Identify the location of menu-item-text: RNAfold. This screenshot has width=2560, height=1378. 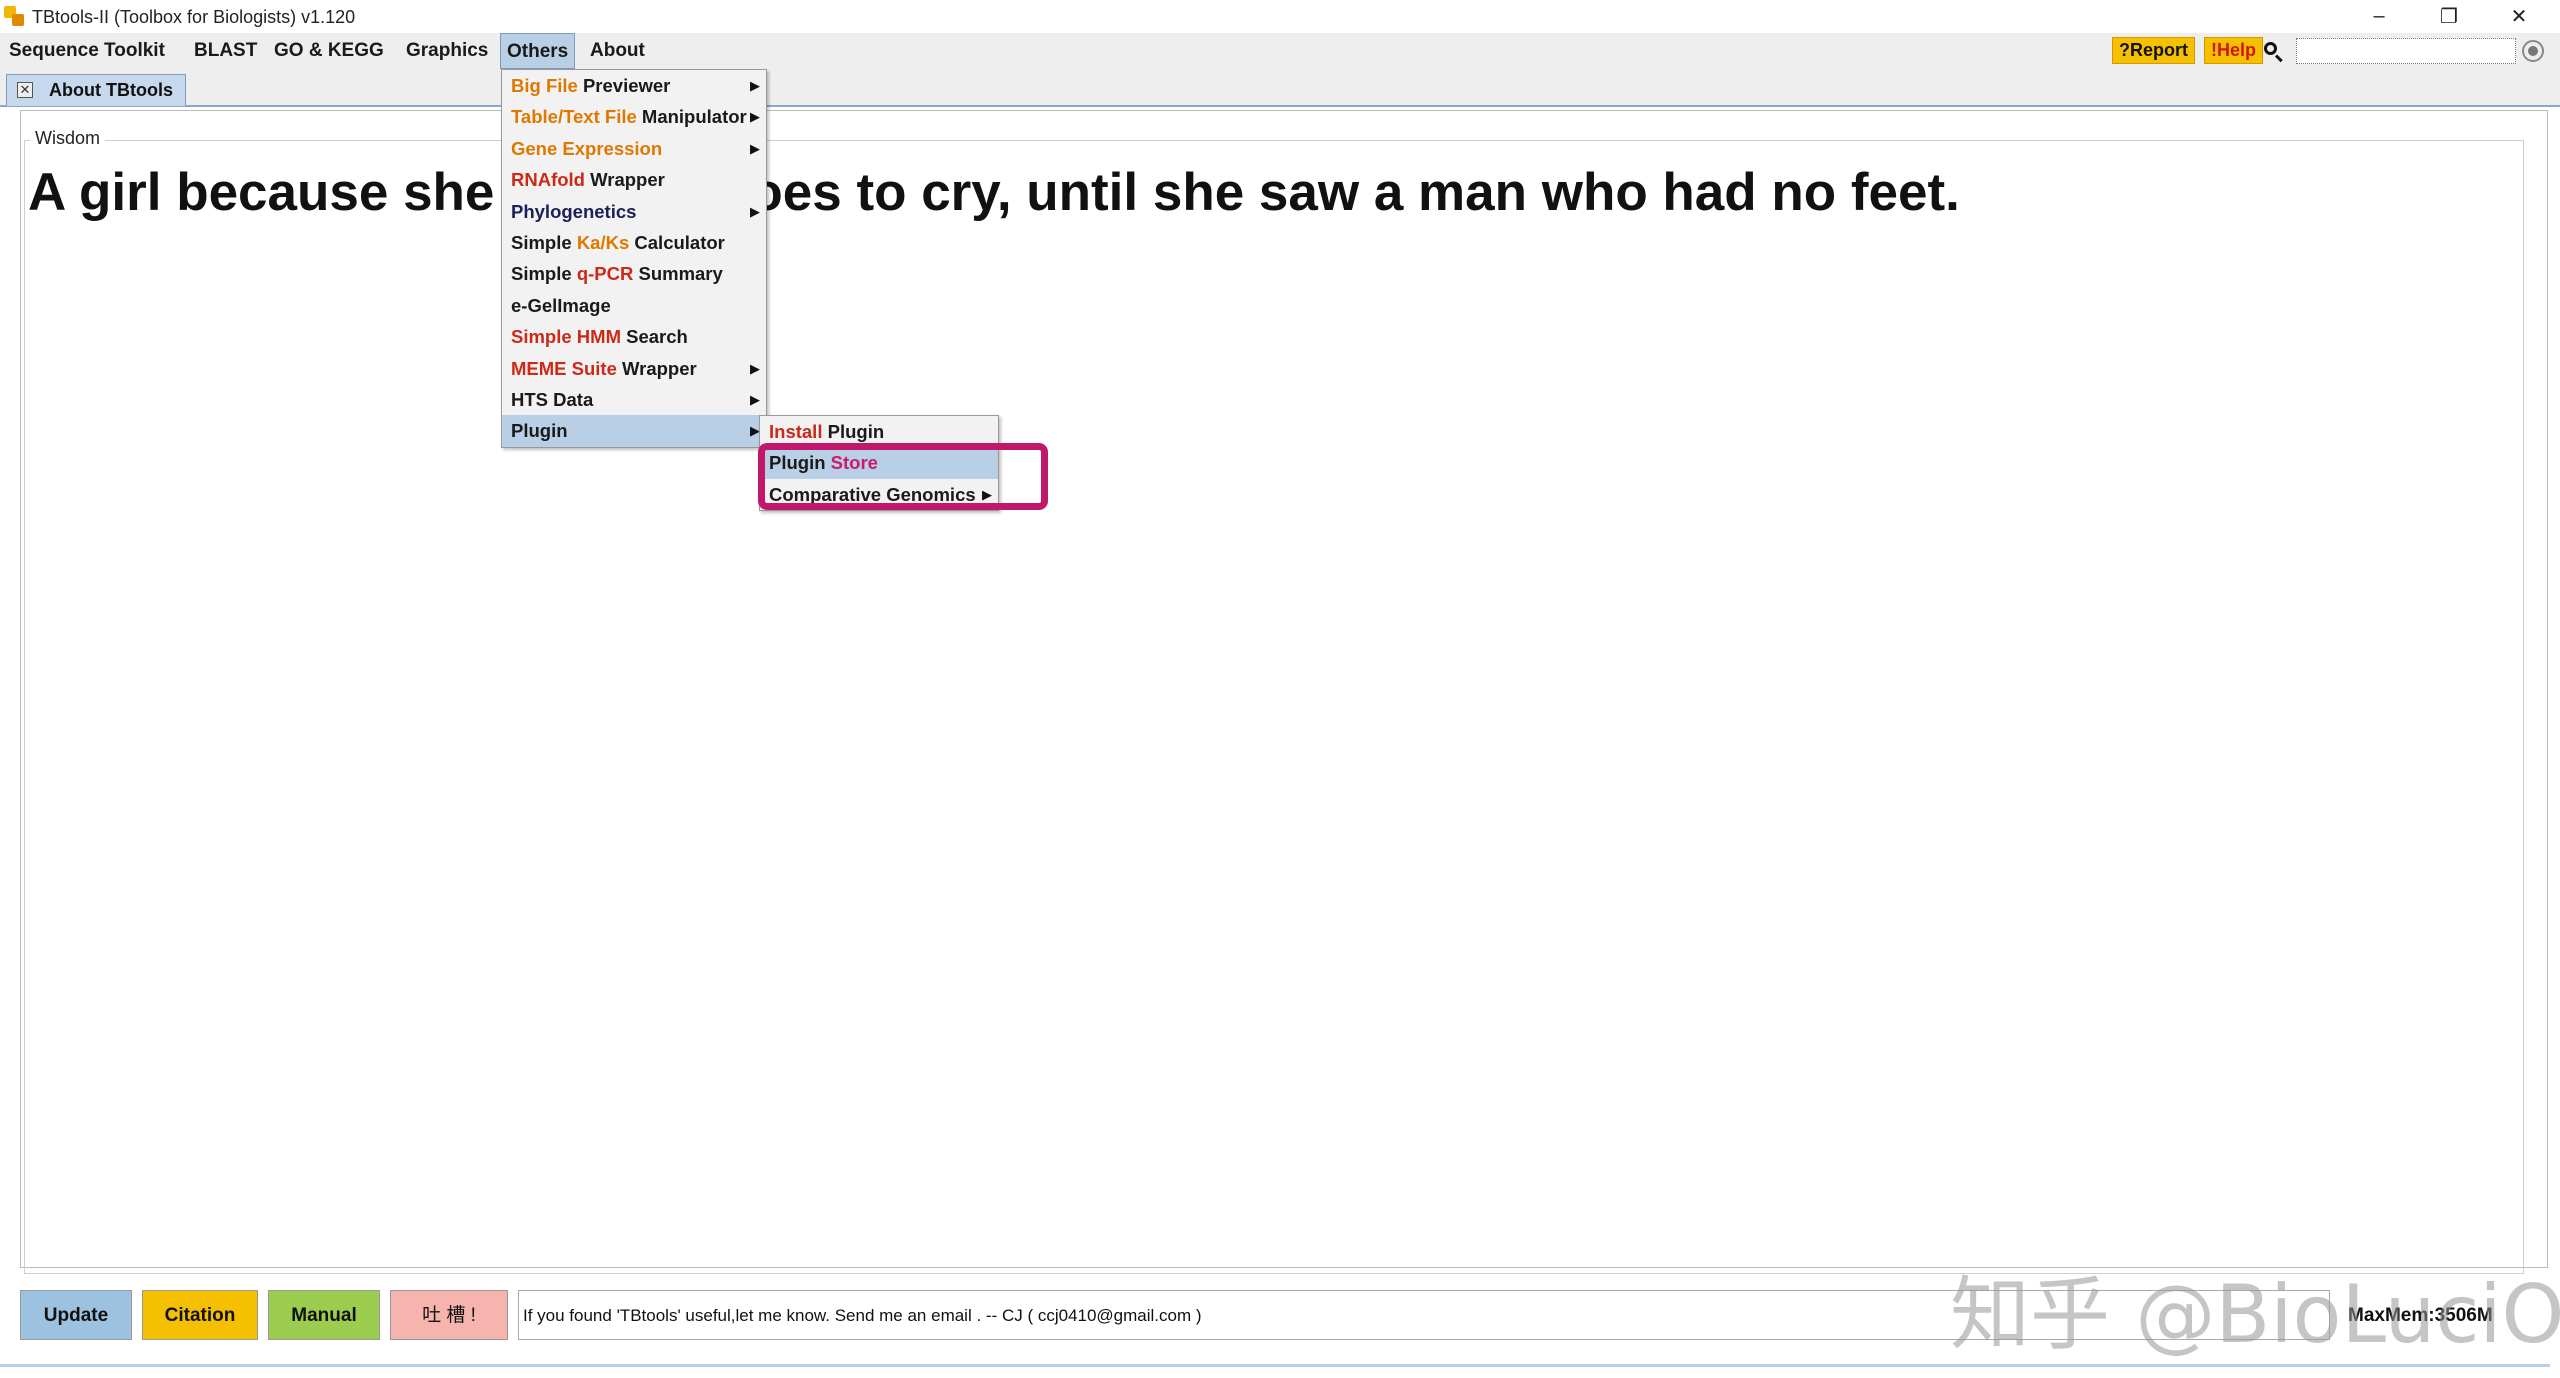
(548, 180).